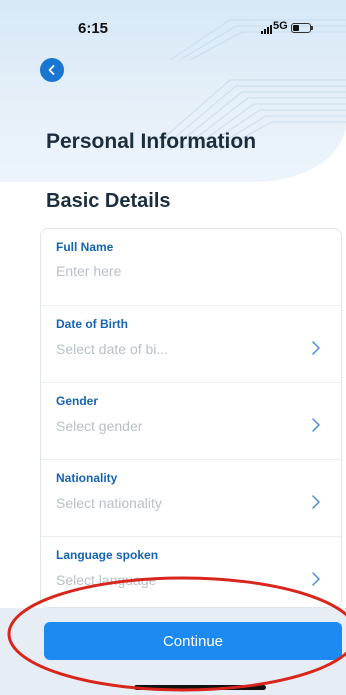 This screenshot has width=346, height=695. I want to click on field-label: Language spoken, so click(107, 555).